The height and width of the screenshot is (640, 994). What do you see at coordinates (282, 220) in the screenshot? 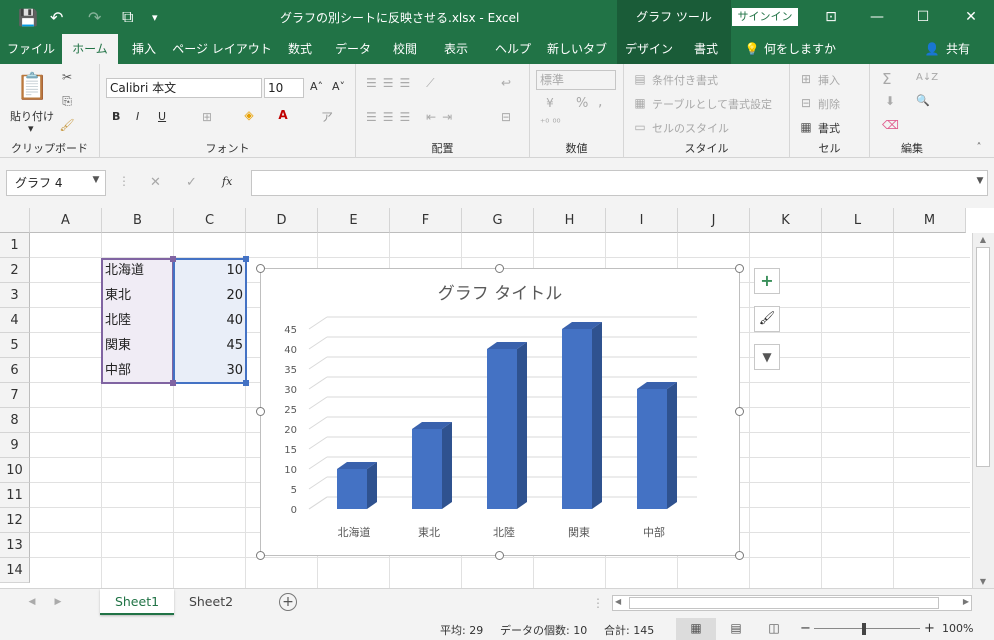
I see `column-header-d: D` at bounding box center [282, 220].